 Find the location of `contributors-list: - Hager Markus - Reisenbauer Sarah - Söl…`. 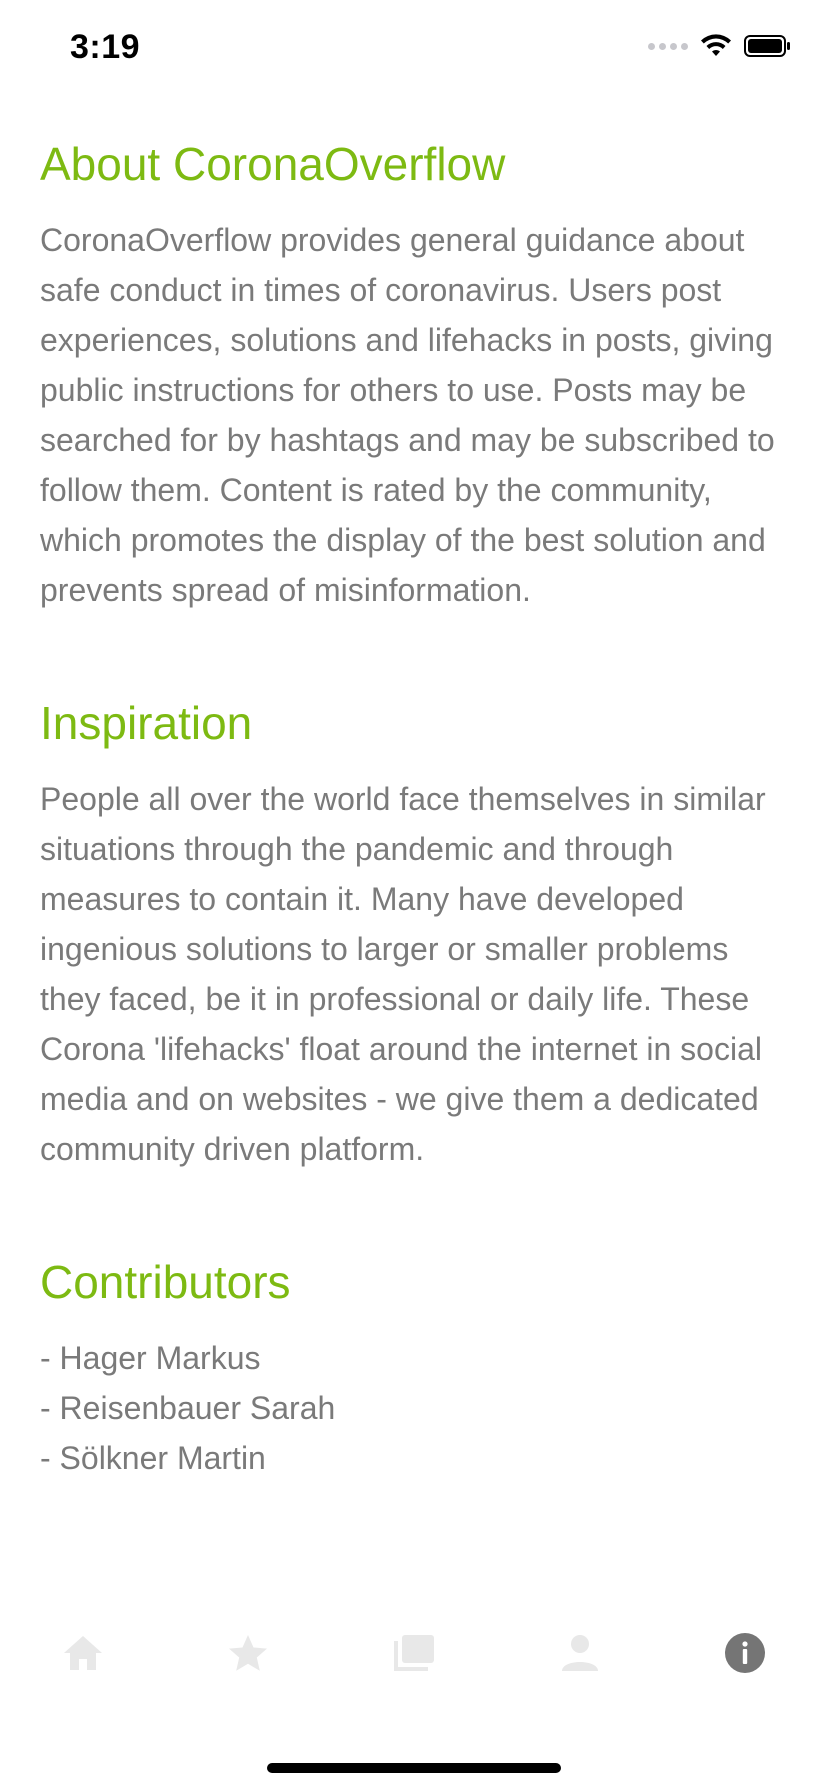

contributors-list: - Hager Markus - Reisenbauer Sarah - Söl… is located at coordinates (416, 1408).